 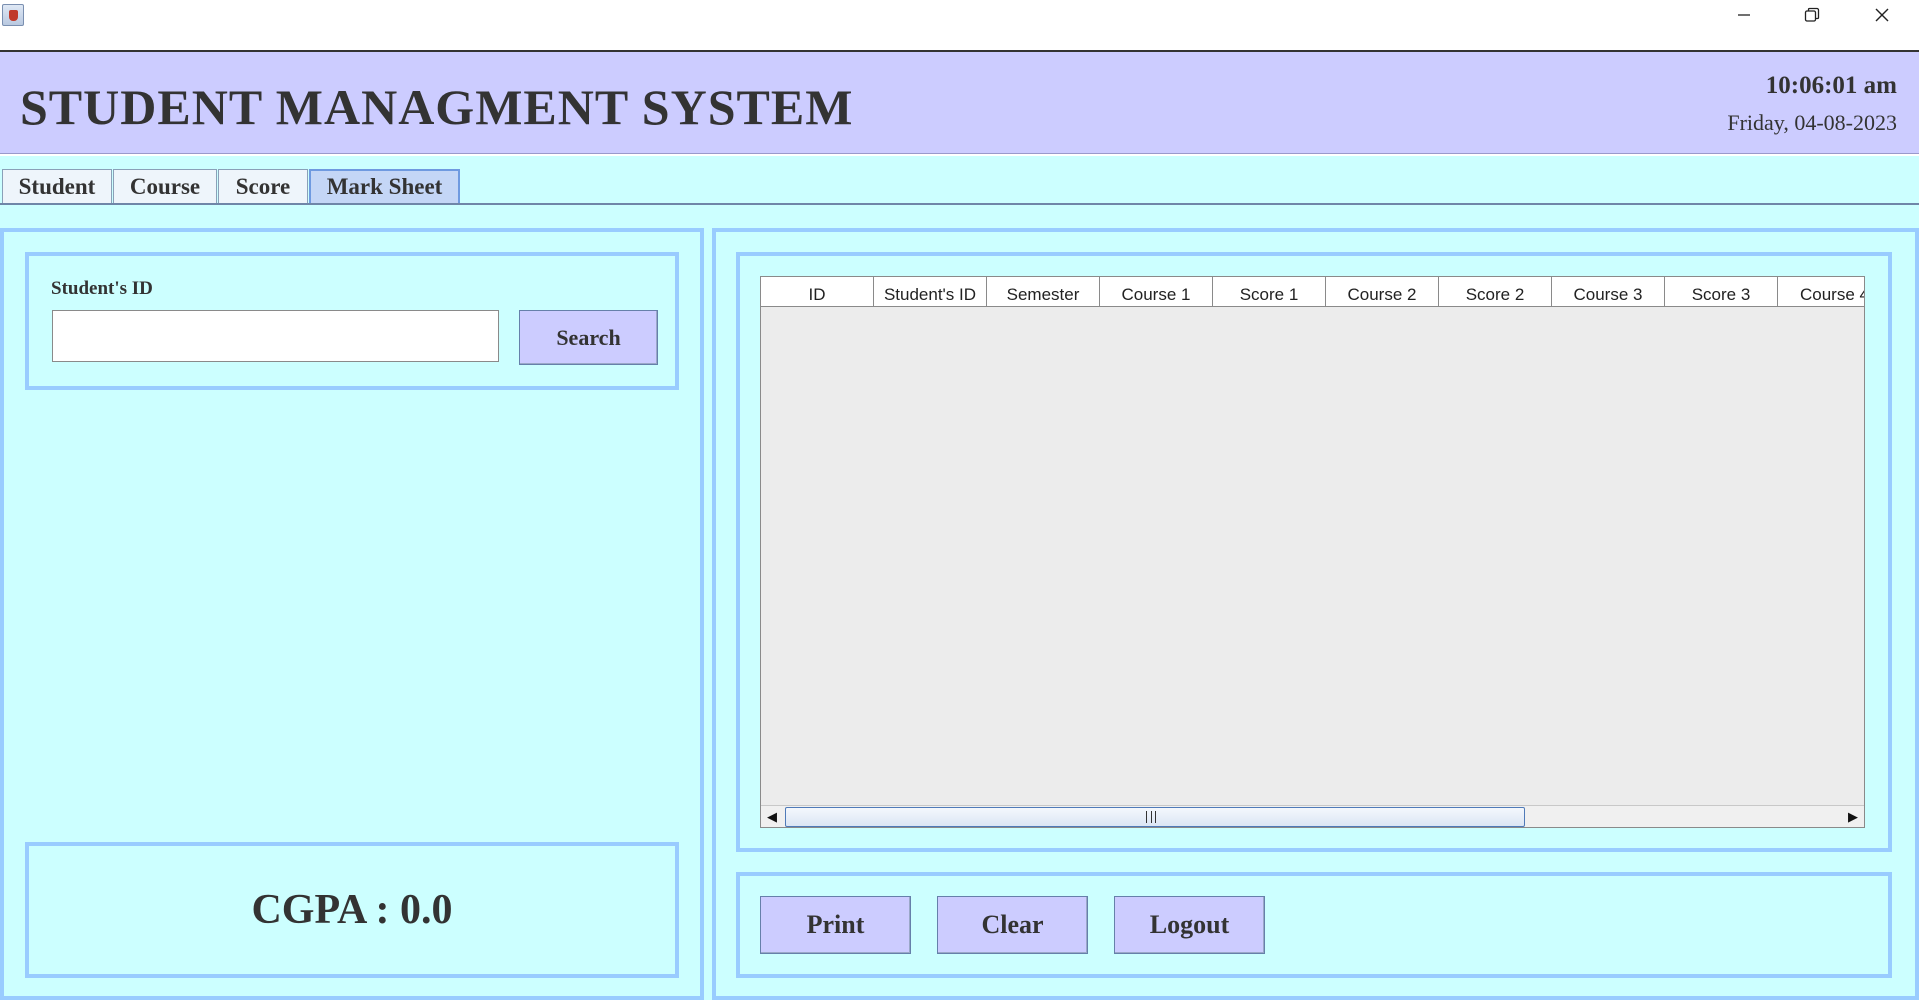 What do you see at coordinates (384, 186) in the screenshot?
I see `tab-mark-sheet: Mark Sheet` at bounding box center [384, 186].